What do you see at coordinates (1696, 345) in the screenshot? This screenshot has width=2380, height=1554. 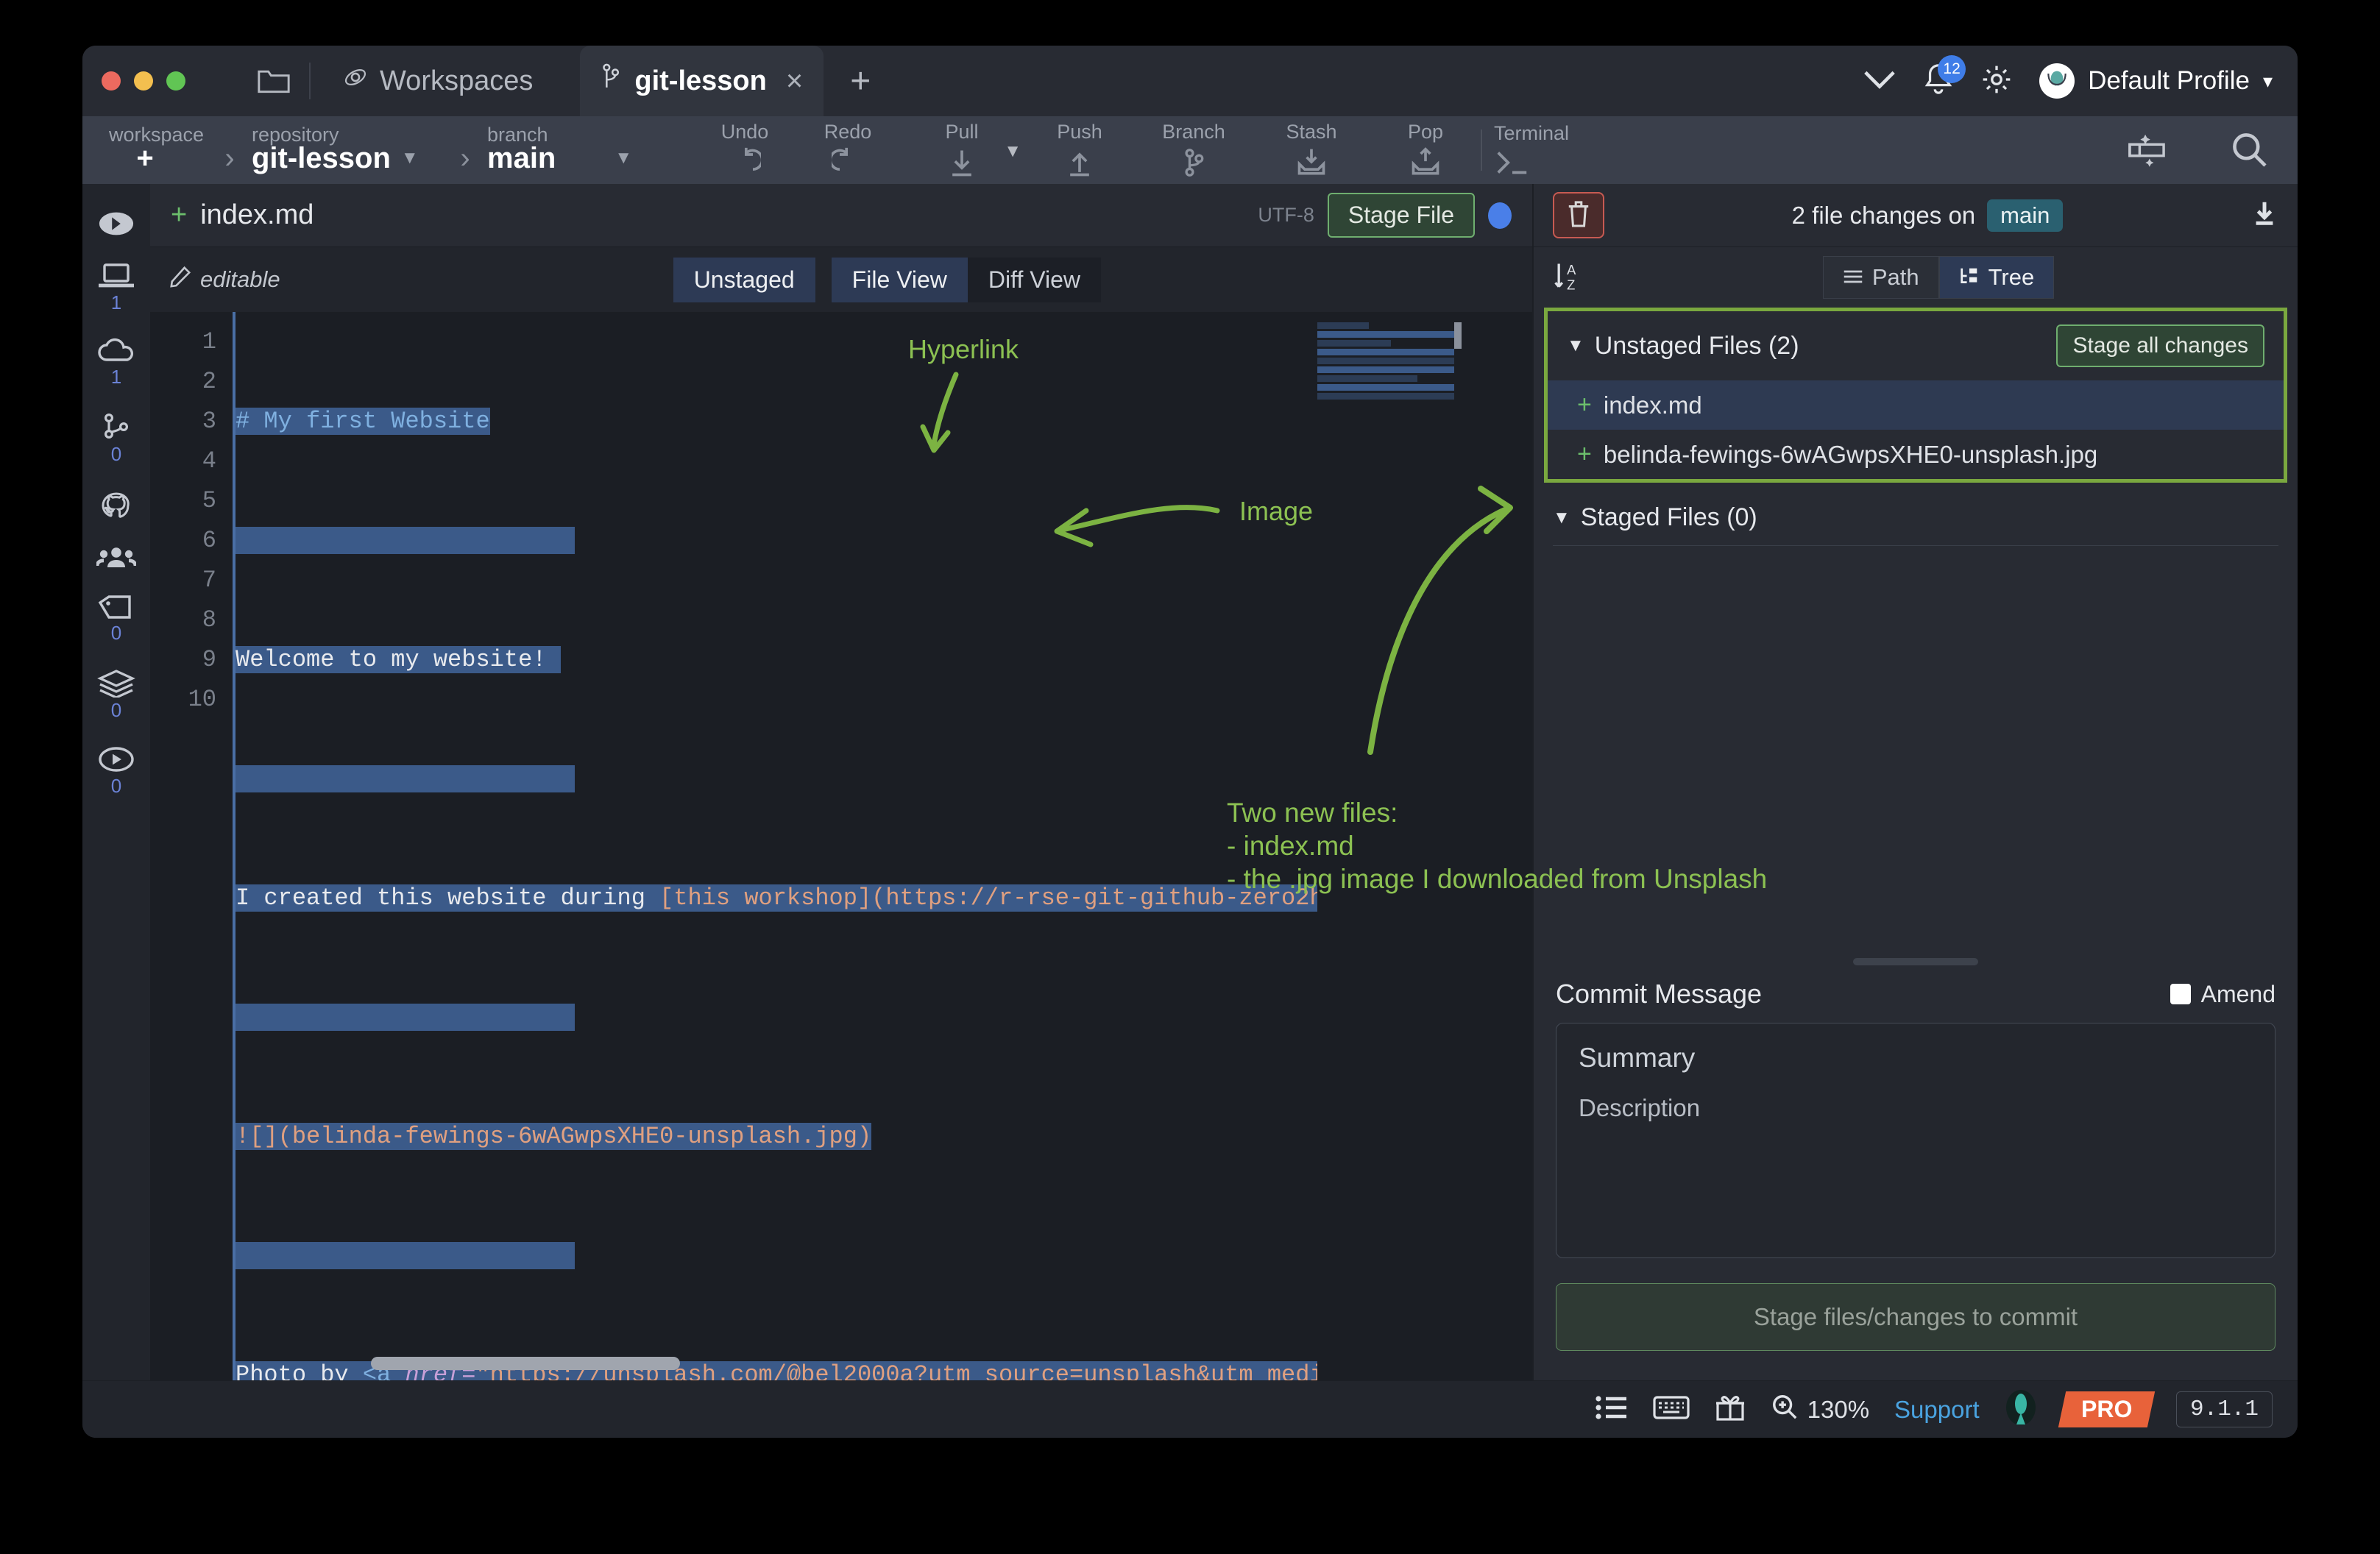 I see `unstaged-files-title: Unstaged Files (2)` at bounding box center [1696, 345].